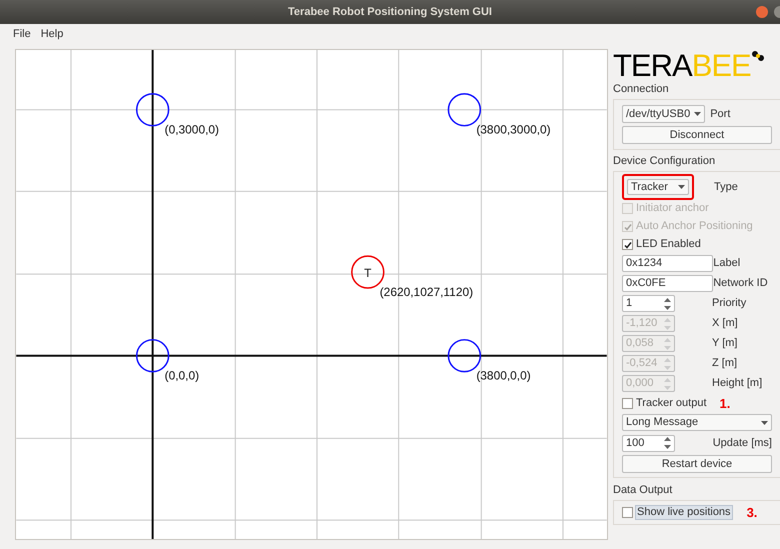  What do you see at coordinates (427, 292) in the screenshot?
I see `tracker-label: (2620,1027,1120)` at bounding box center [427, 292].